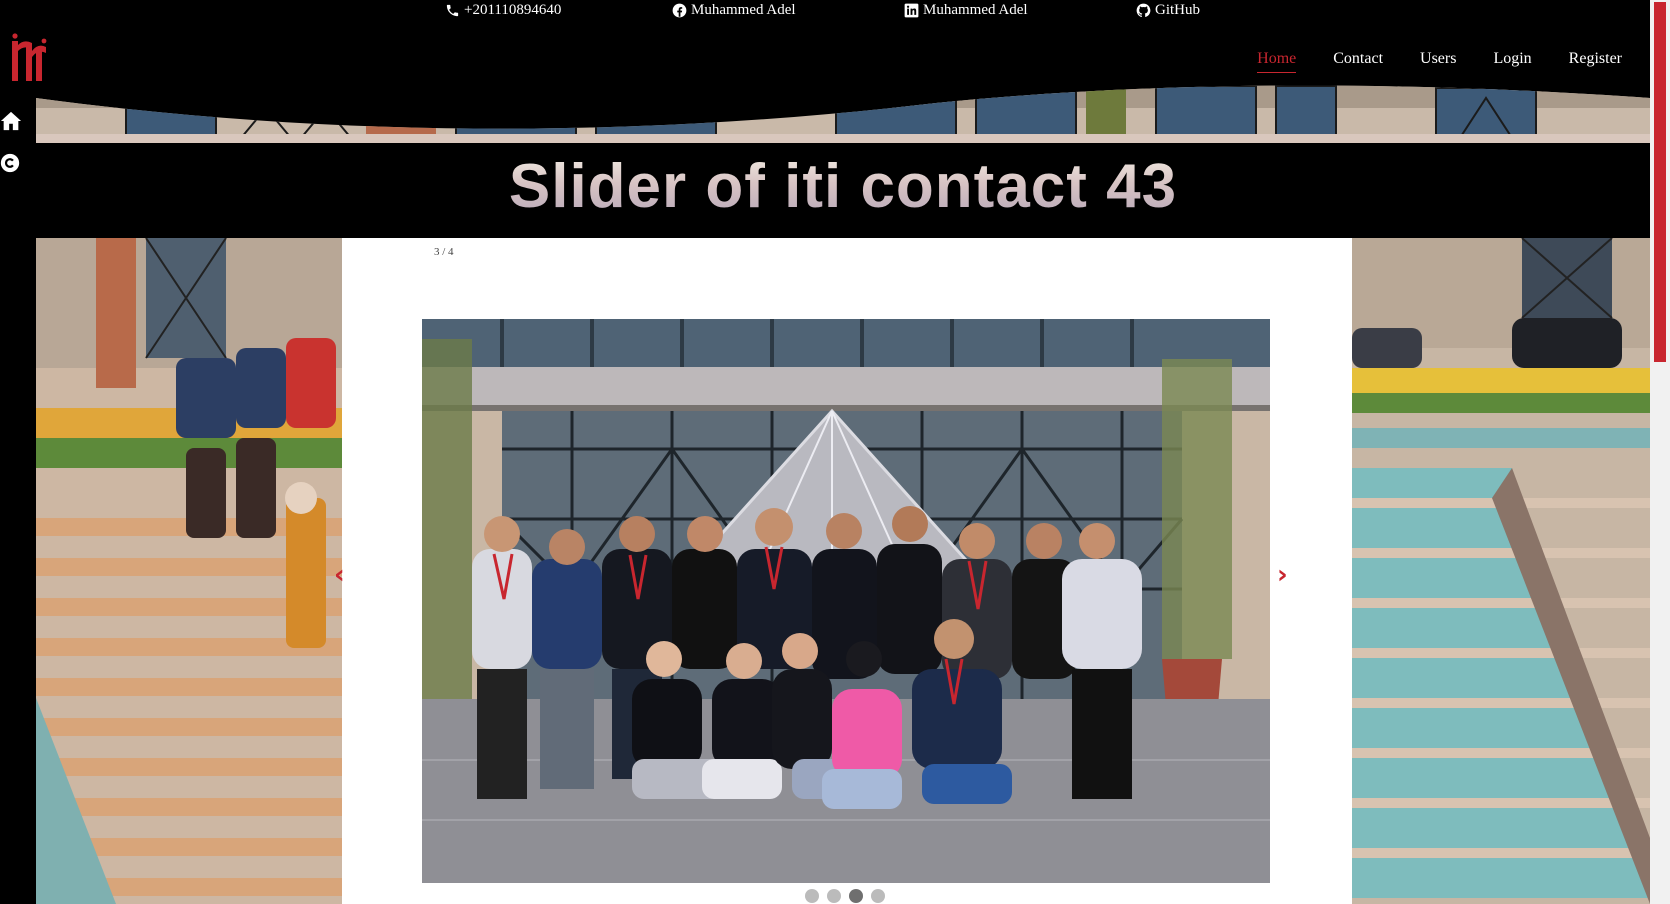 This screenshot has width=1670, height=904. What do you see at coordinates (452, 10) in the screenshot?
I see `phone-icon` at bounding box center [452, 10].